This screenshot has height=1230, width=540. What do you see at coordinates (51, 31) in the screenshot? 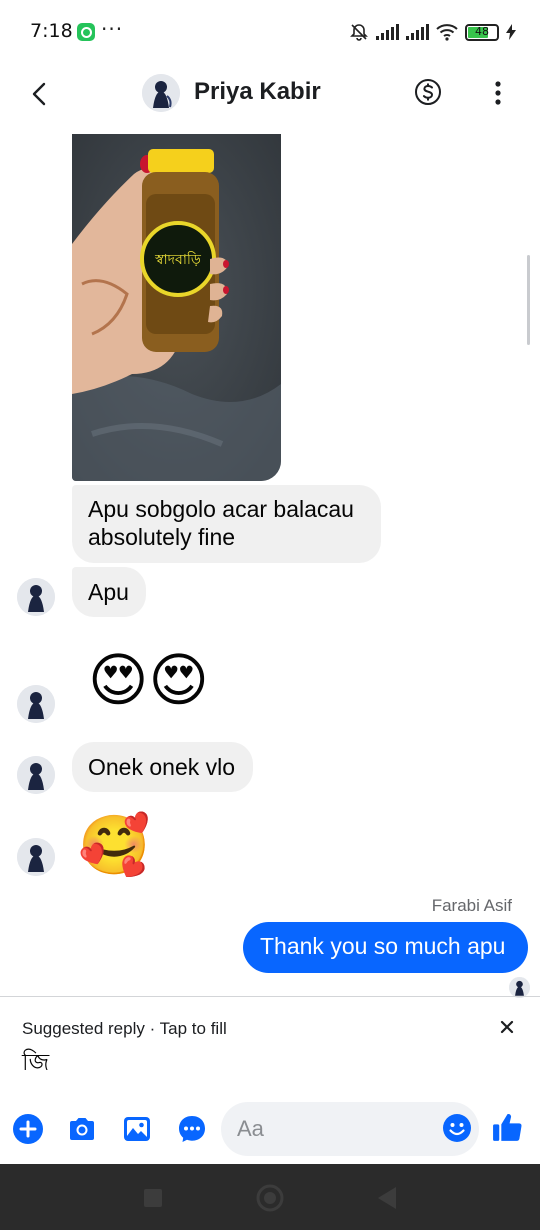
I see `status-time: 7:18` at bounding box center [51, 31].